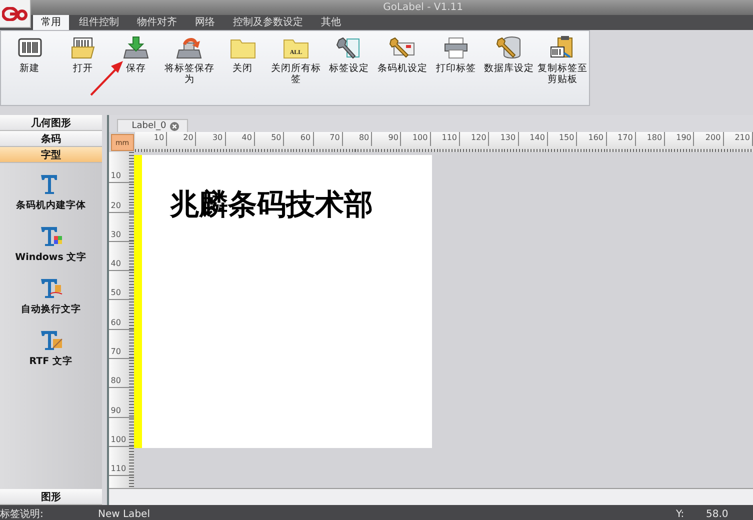  Describe the element at coordinates (562, 70) in the screenshot. I see `toolbar-button: 复制标签至剪贴板` at that location.